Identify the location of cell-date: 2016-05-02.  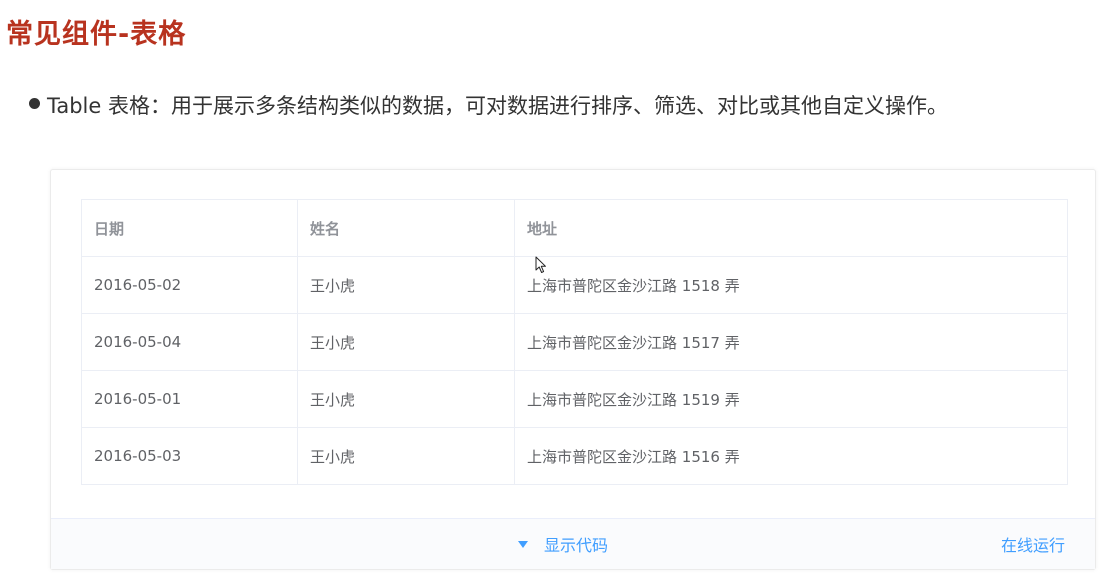
(189, 285).